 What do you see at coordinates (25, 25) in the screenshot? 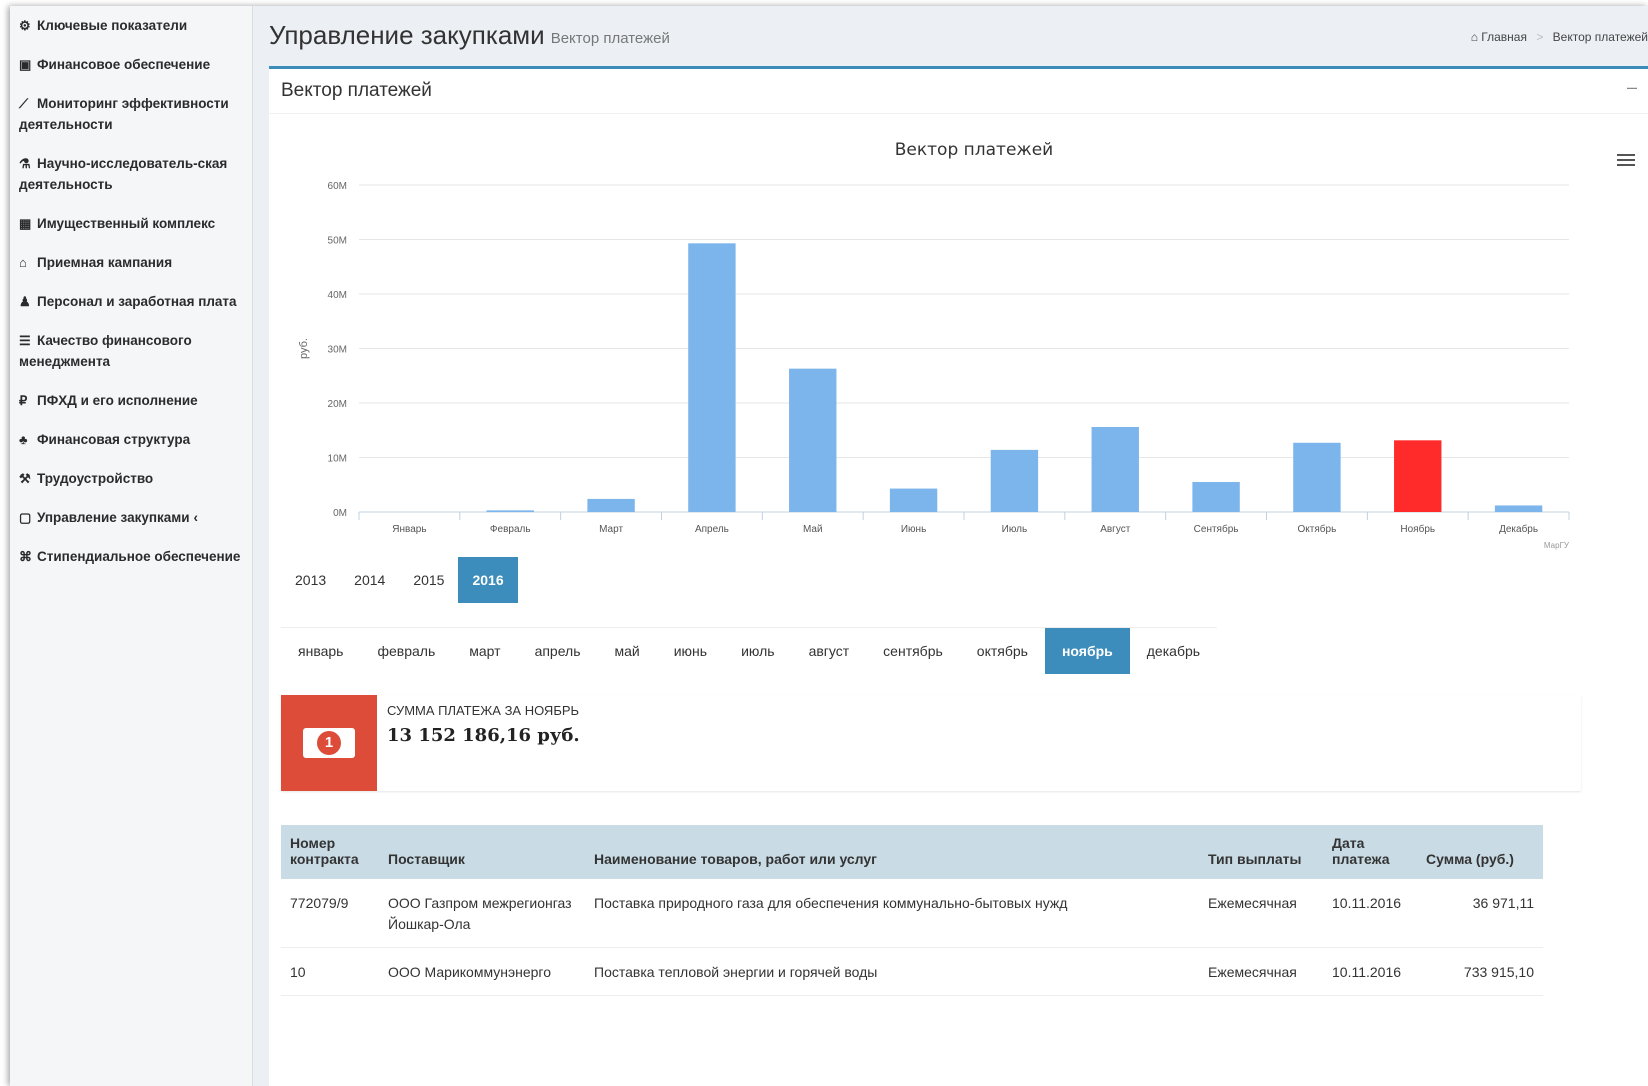
I see `dashboard-icon: ⚙` at bounding box center [25, 25].